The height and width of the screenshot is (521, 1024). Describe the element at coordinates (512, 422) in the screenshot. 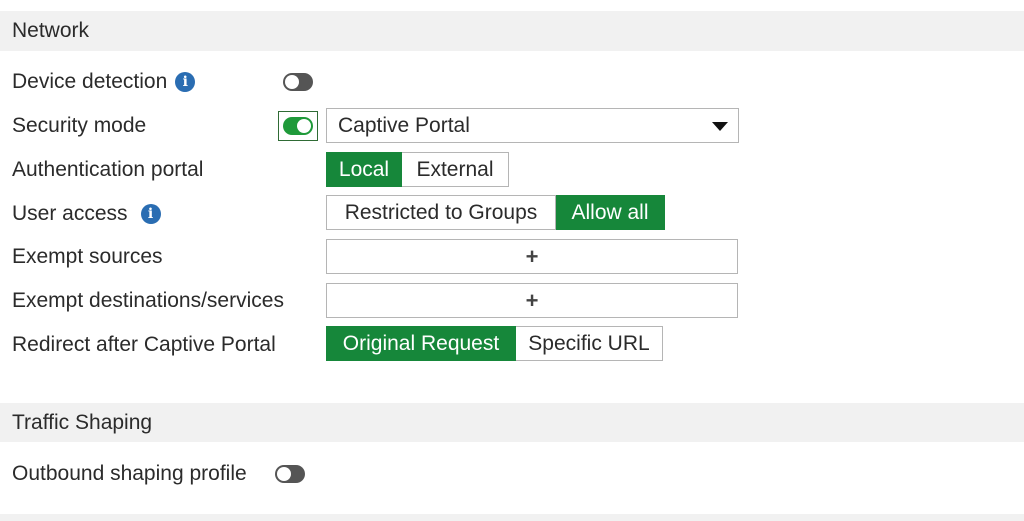

I see `traffic-shaping-section-header: Traffic Shaping` at that location.